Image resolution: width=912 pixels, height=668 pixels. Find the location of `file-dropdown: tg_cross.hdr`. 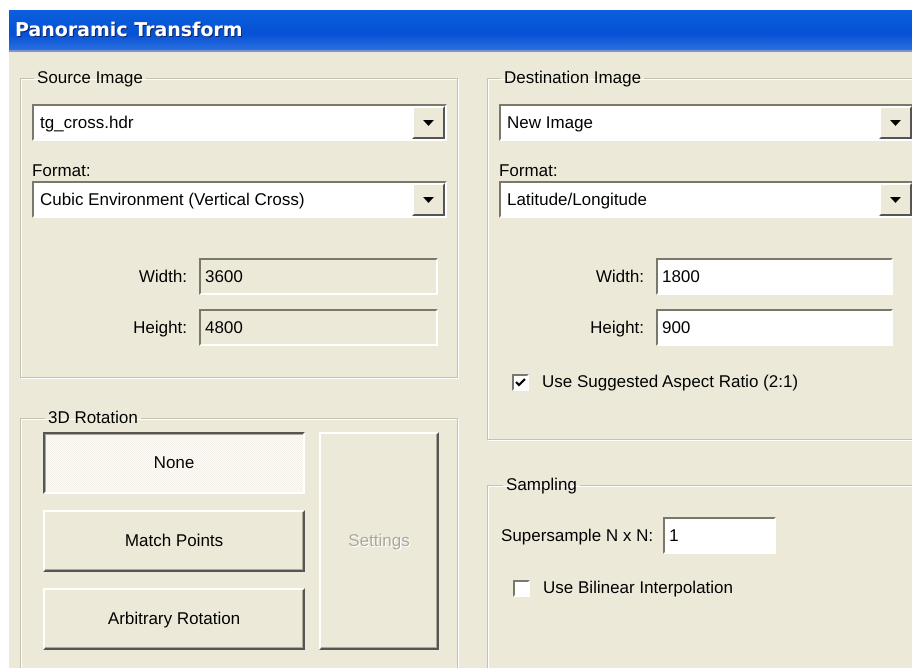

file-dropdown: tg_cross.hdr is located at coordinates (239, 122).